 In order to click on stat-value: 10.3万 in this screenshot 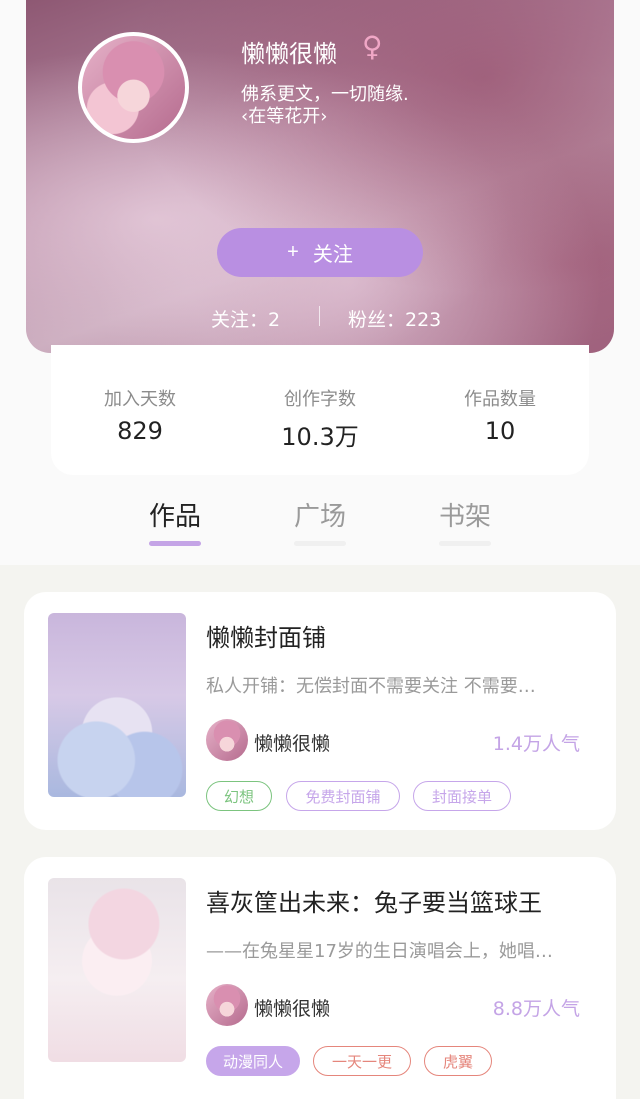, I will do `click(320, 437)`.